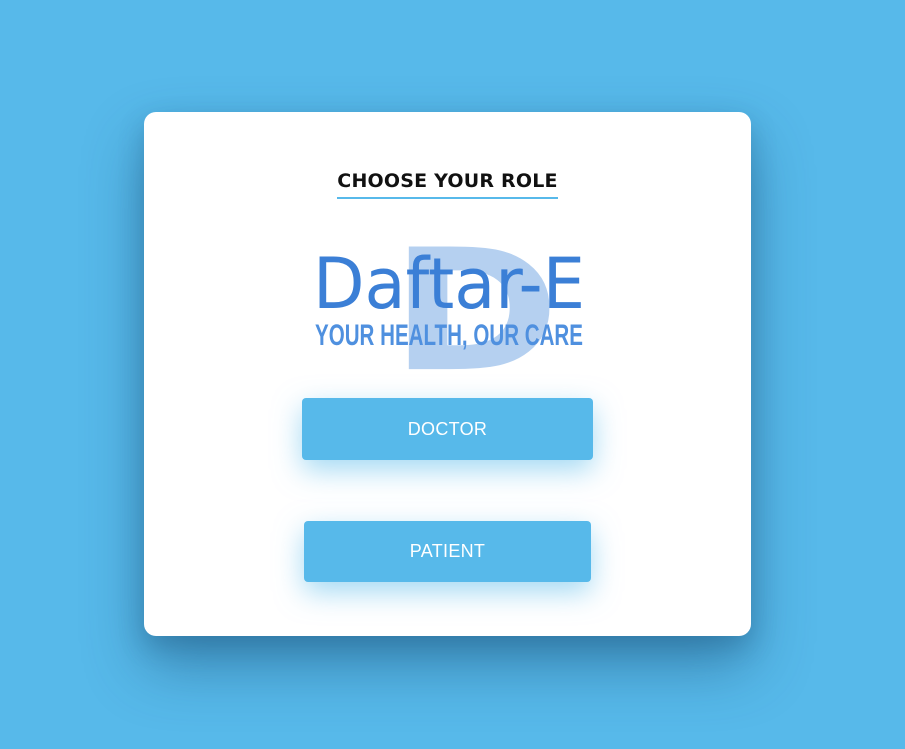 This screenshot has height=749, width=905. What do you see at coordinates (447, 551) in the screenshot?
I see `patient-button: PATIENT` at bounding box center [447, 551].